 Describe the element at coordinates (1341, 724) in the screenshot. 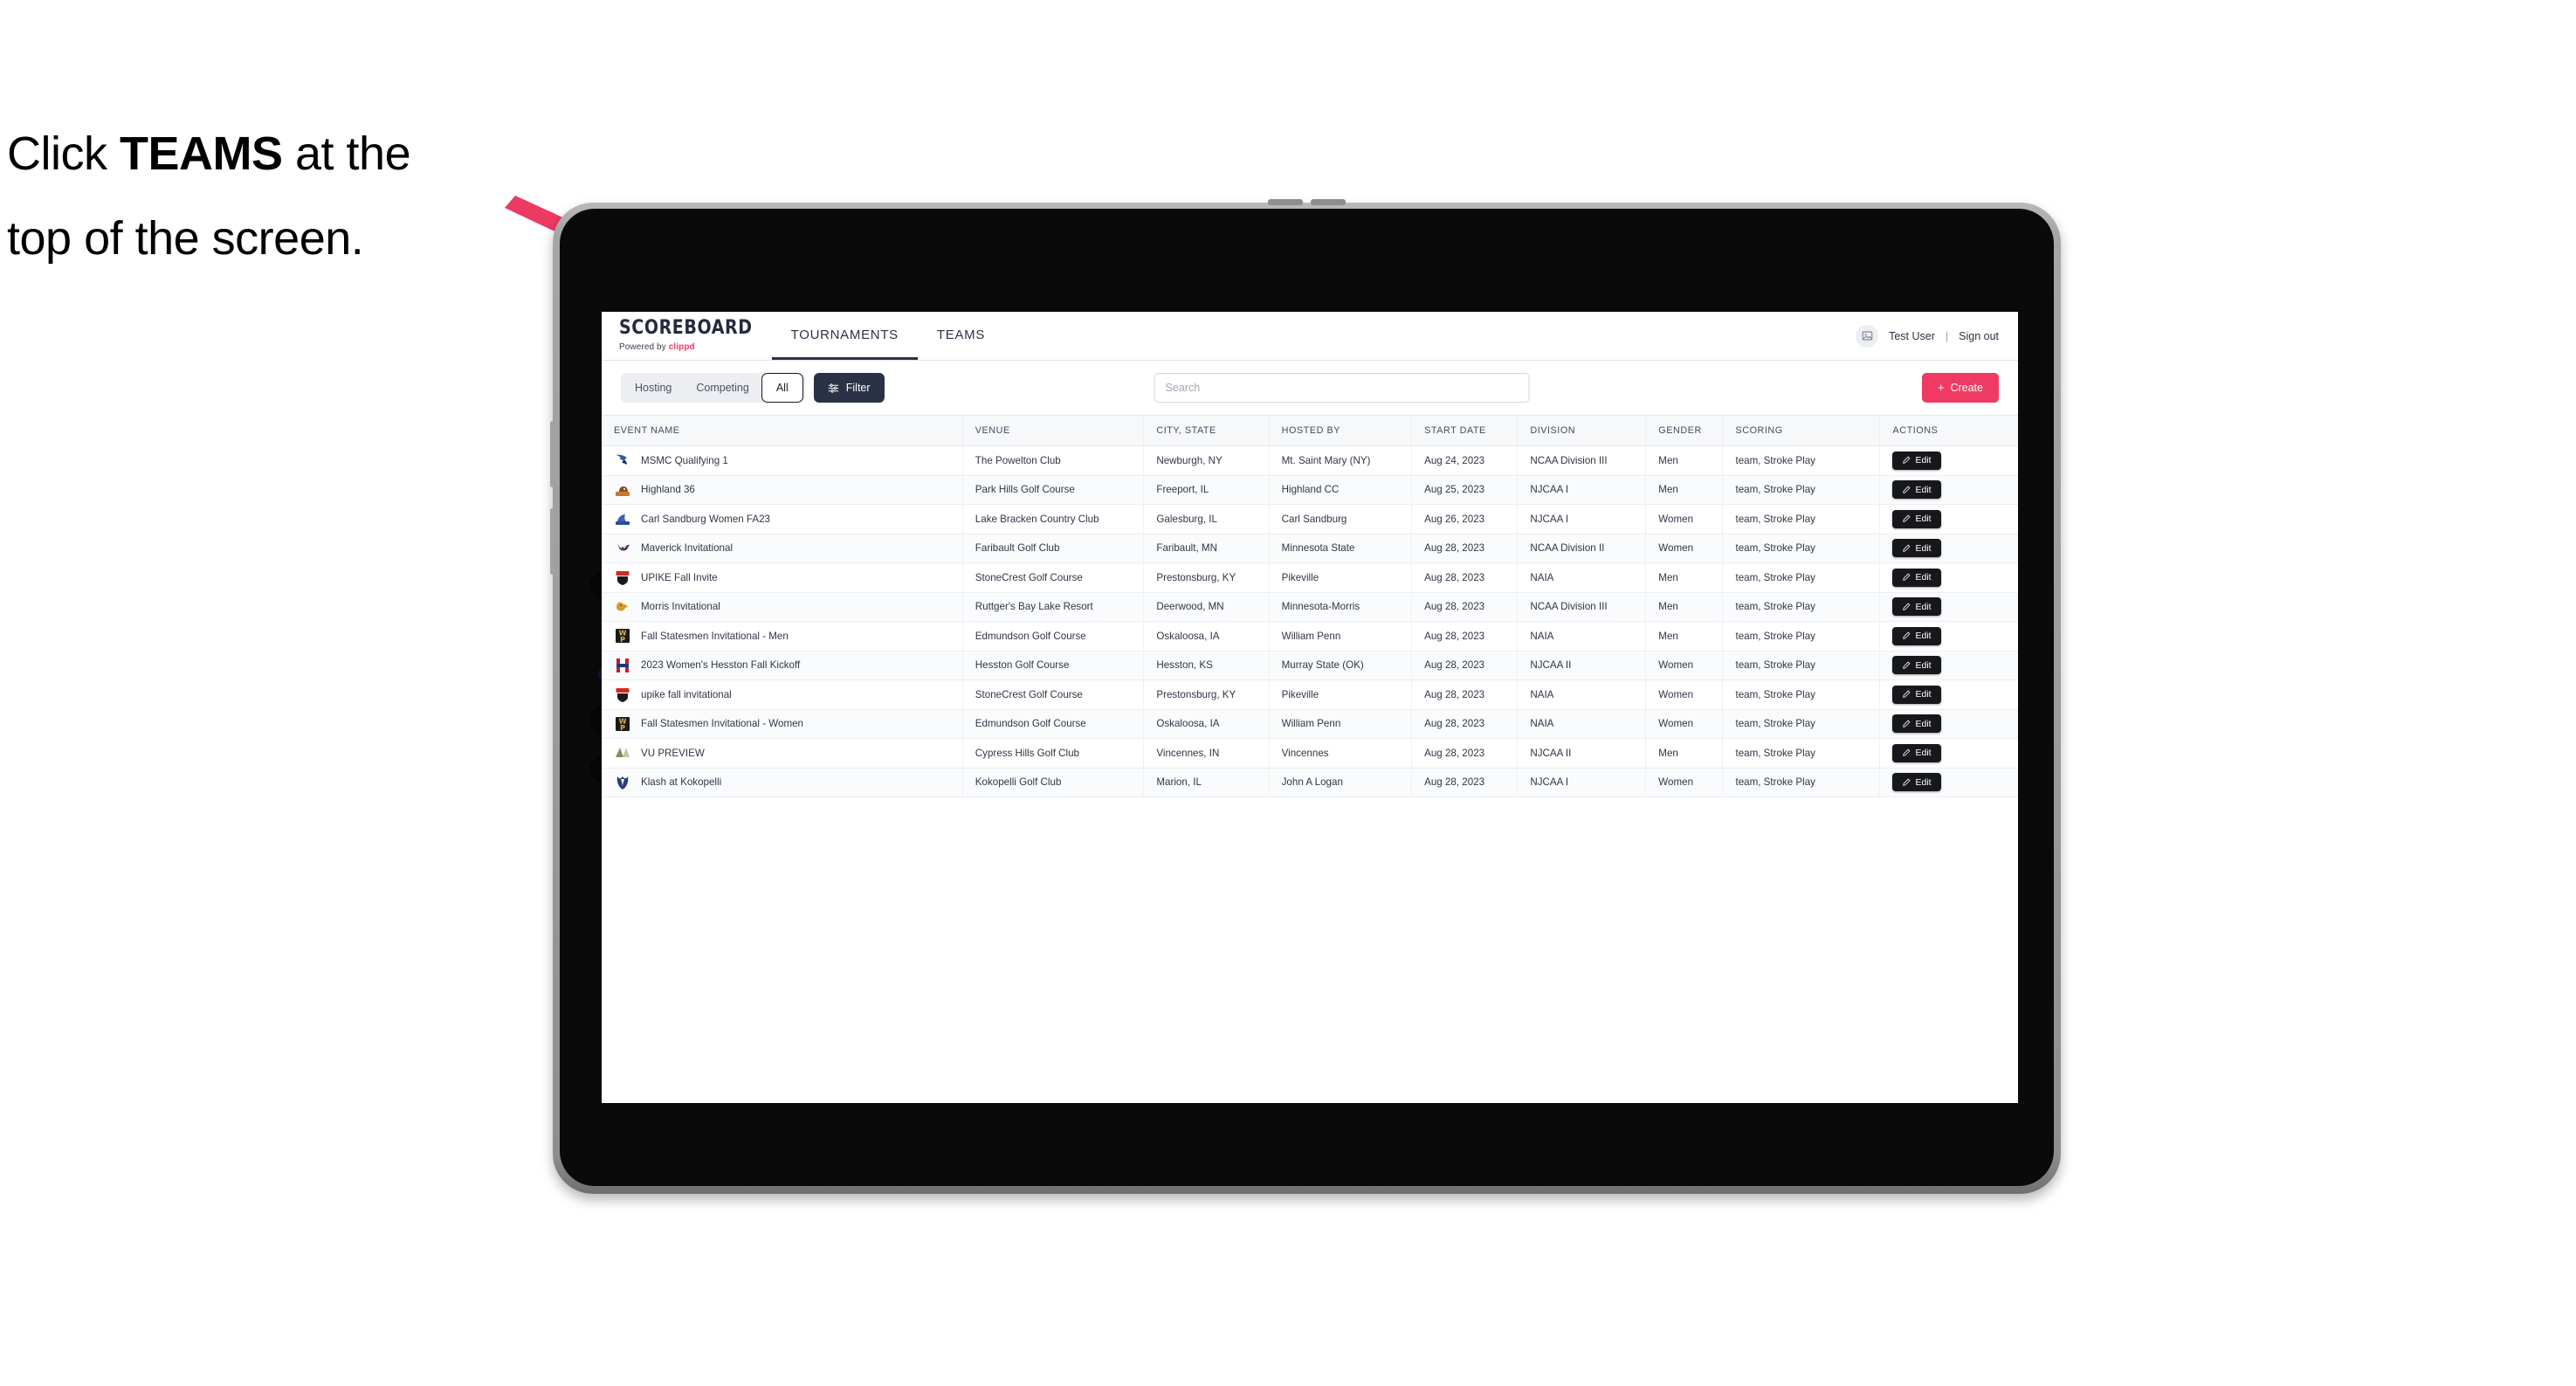

I see `cell-hosted-by: William Penn` at that location.